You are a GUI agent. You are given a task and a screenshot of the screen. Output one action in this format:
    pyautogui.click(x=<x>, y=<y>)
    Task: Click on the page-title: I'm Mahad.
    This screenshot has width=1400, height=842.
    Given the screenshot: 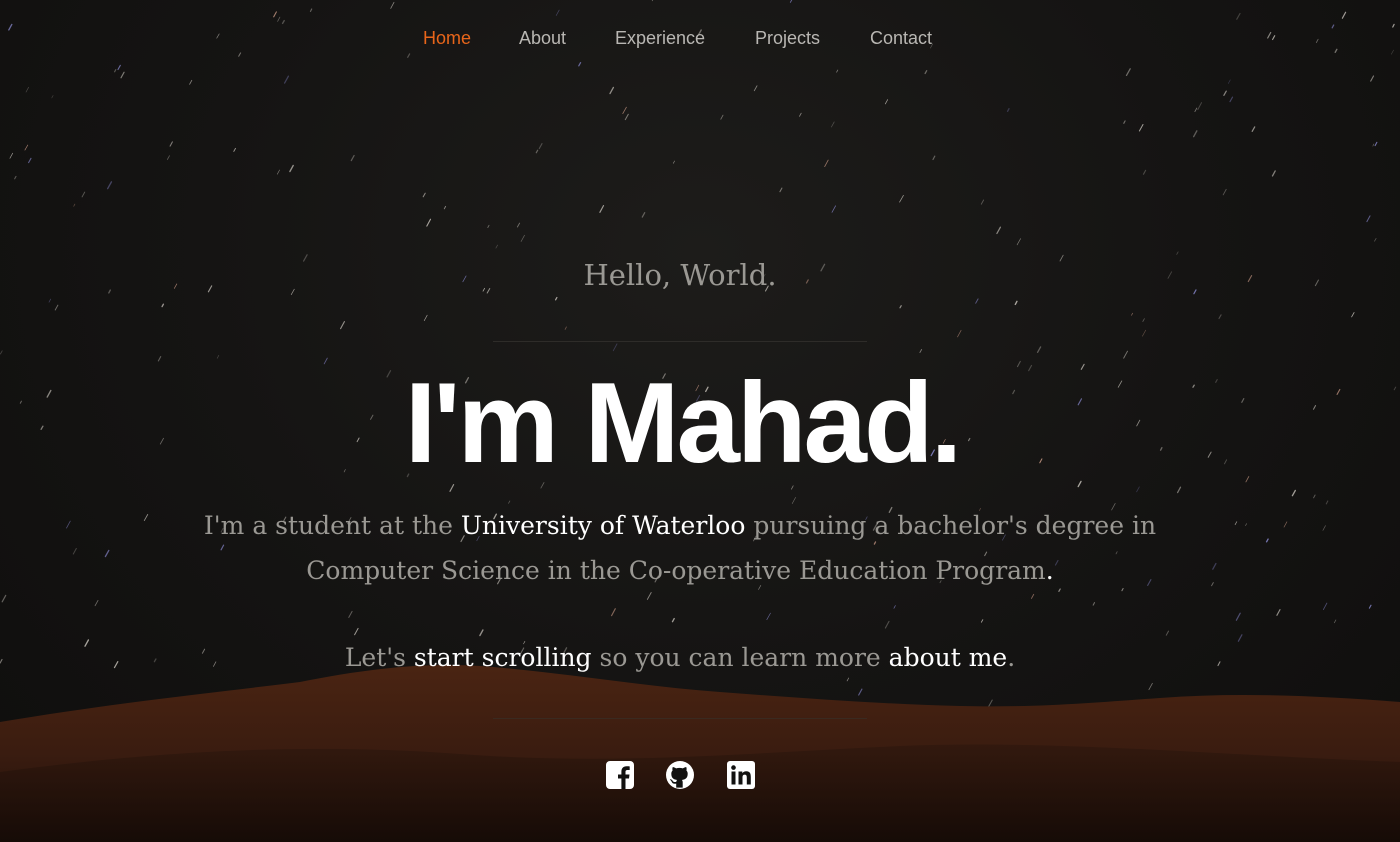 What is the action you would take?
    pyautogui.click(x=683, y=423)
    